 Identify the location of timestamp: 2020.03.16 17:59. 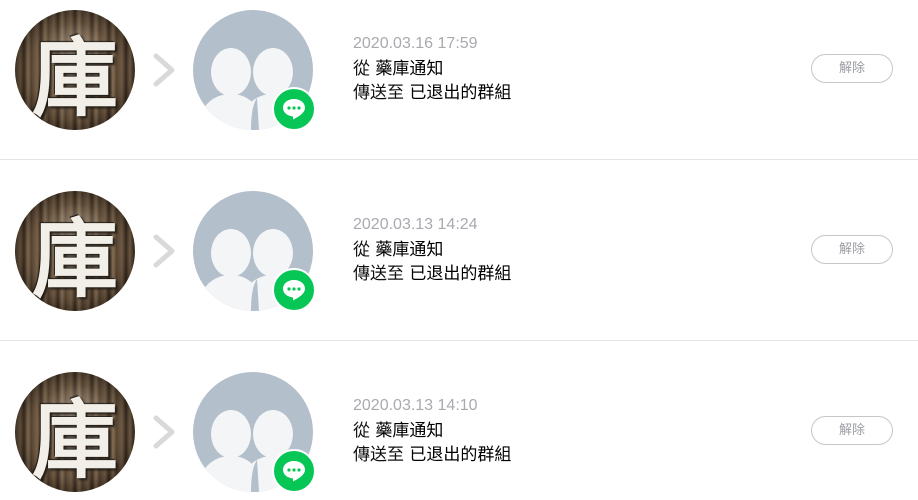
(415, 43).